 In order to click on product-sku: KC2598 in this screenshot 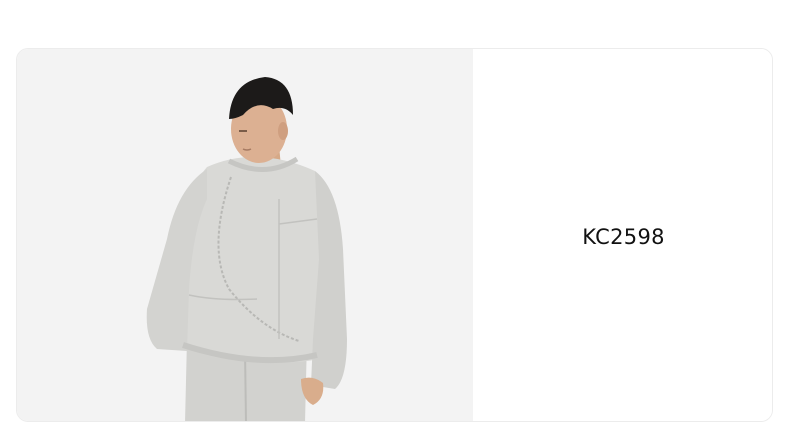, I will do `click(623, 237)`.